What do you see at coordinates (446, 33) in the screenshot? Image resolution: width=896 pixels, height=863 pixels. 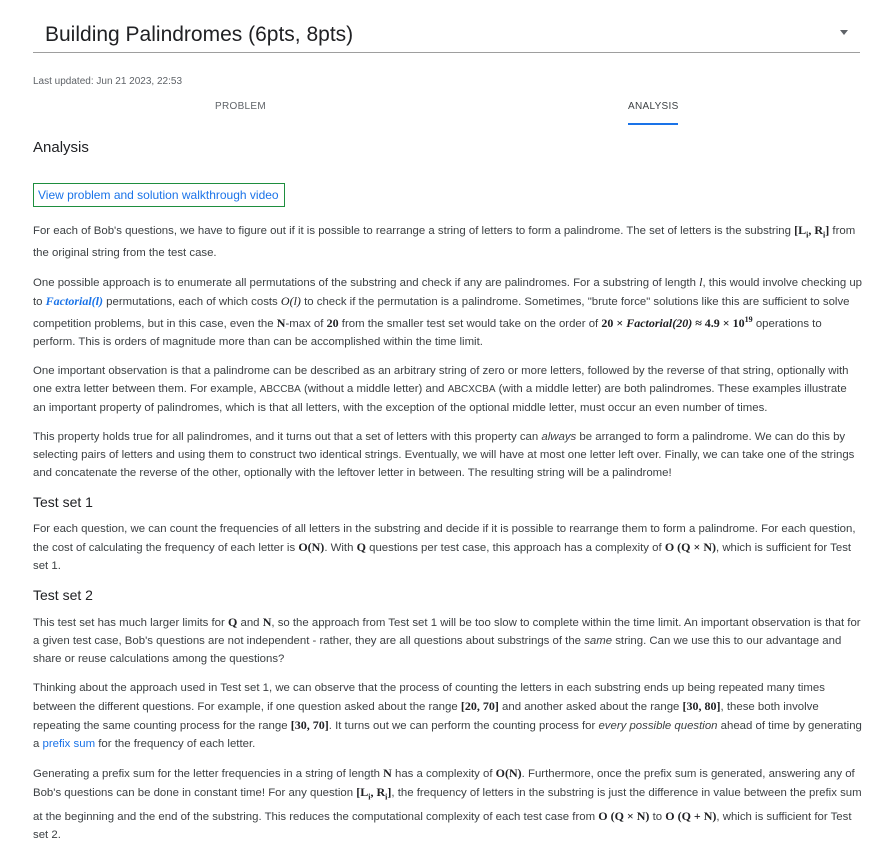 I see `problem-selector: Building Palindromes (6pts, 8pts)` at bounding box center [446, 33].